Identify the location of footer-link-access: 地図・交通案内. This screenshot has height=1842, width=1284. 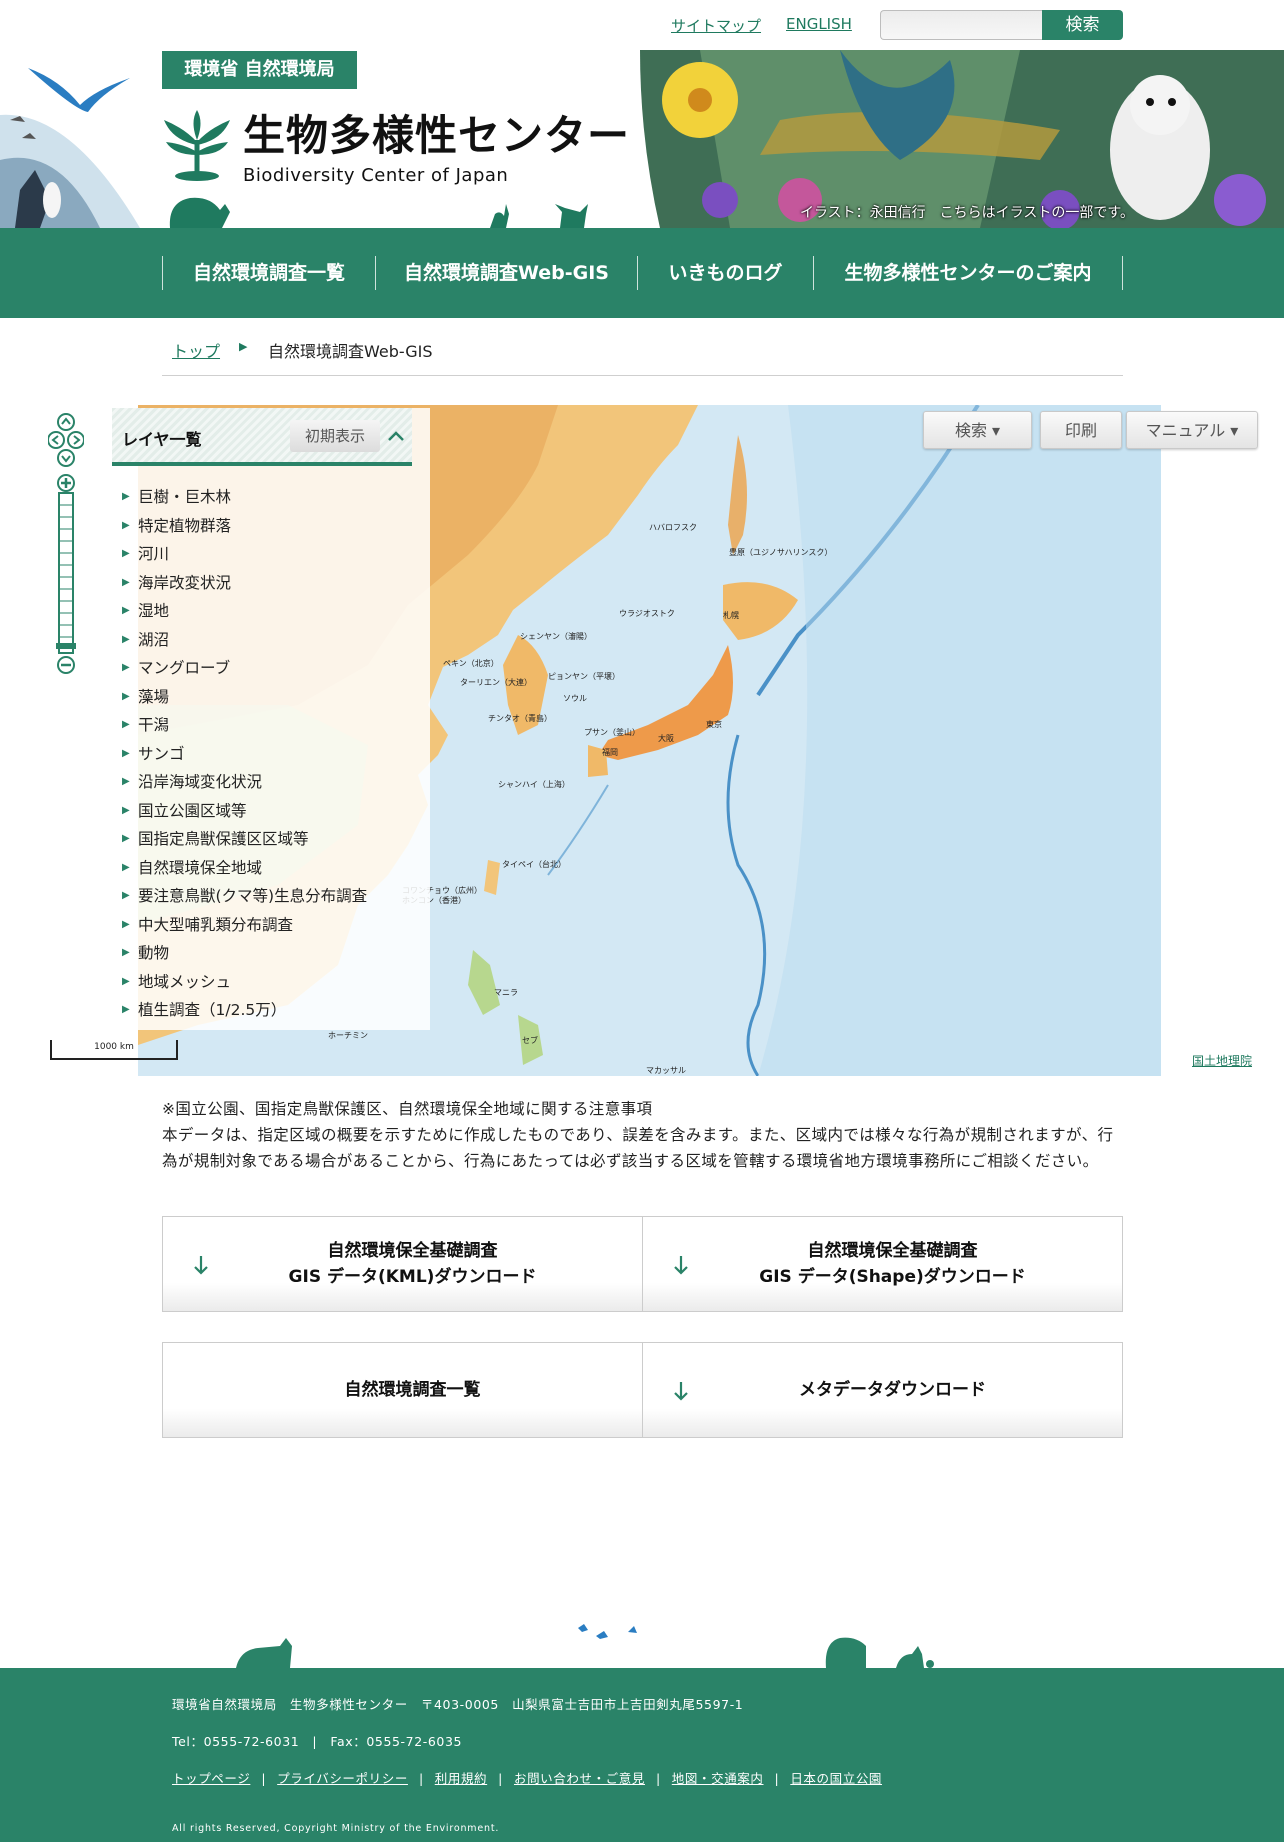
(718, 1778).